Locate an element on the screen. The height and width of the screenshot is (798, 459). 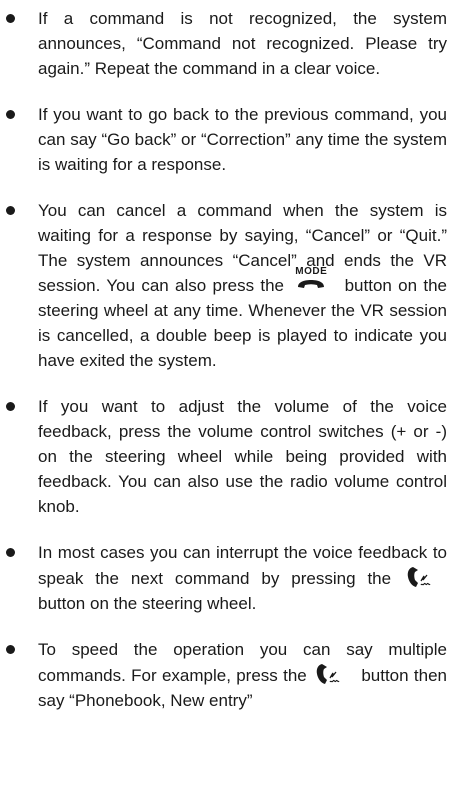
mode-phone-icon: MODE is located at coordinates (311, 278).